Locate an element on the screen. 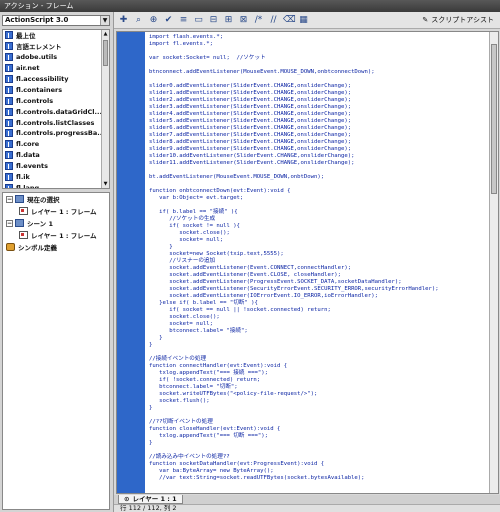 This screenshot has width=500, height=512. package-label: fl.core is located at coordinates (28, 144).